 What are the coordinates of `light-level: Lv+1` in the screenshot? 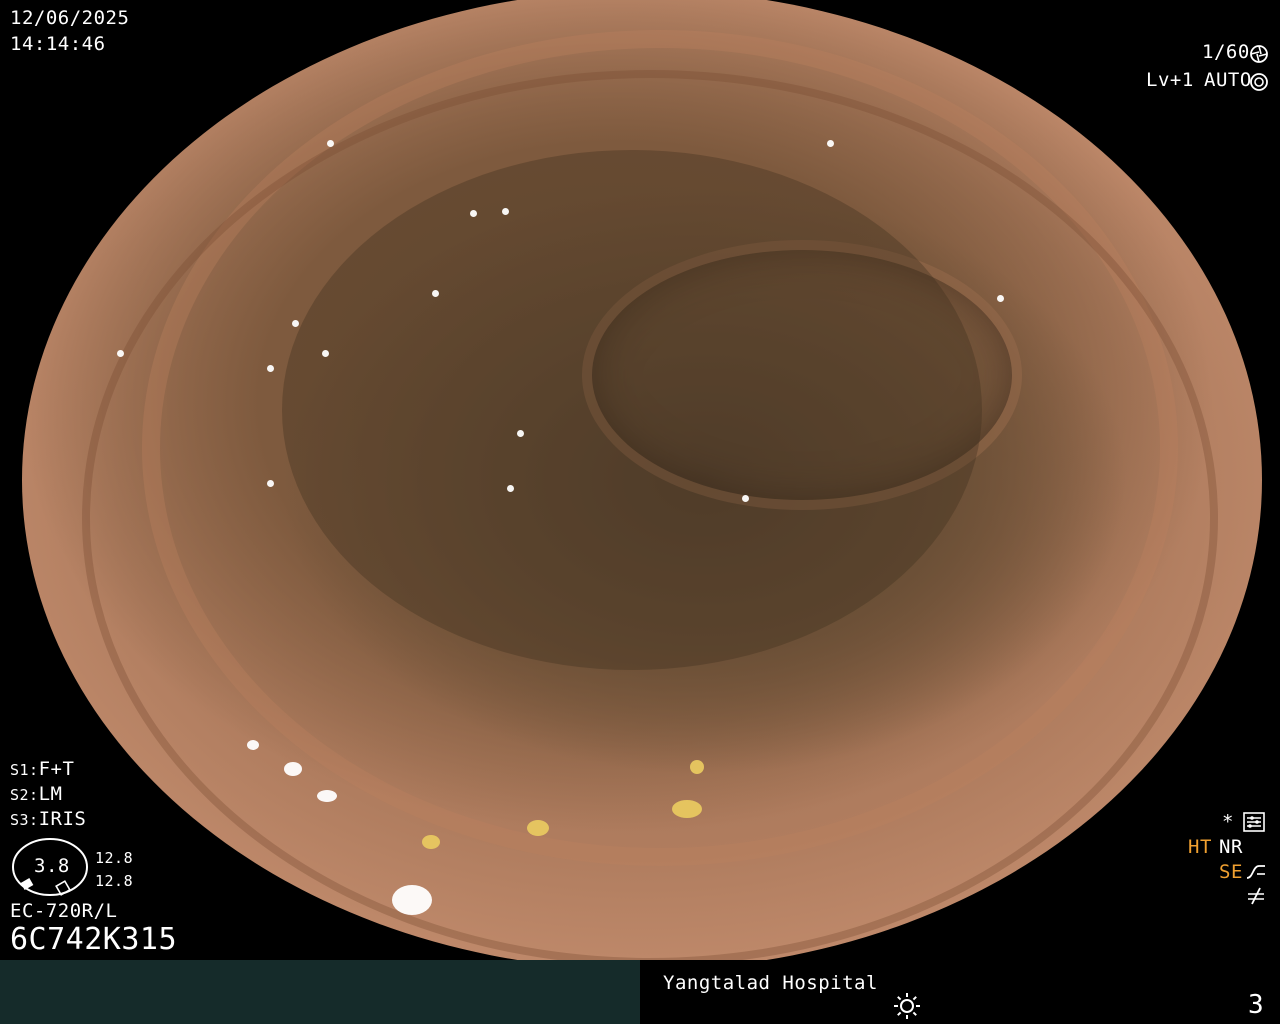 It's located at (1170, 80).